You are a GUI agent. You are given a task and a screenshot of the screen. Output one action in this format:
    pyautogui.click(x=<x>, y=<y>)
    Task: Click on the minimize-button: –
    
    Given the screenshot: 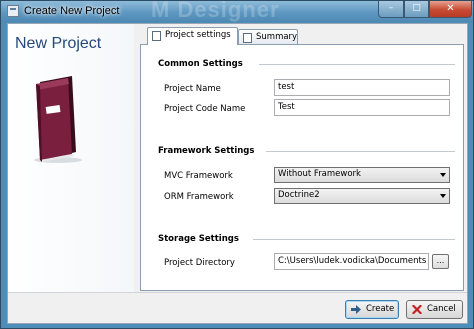 What is the action you would take?
    pyautogui.click(x=391, y=9)
    